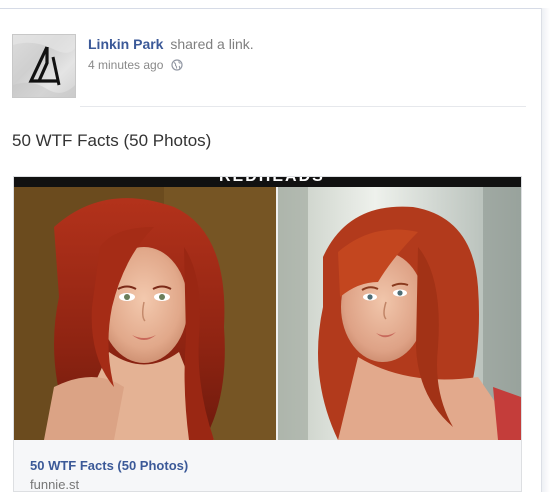  I want to click on globe-icon, so click(177, 65).